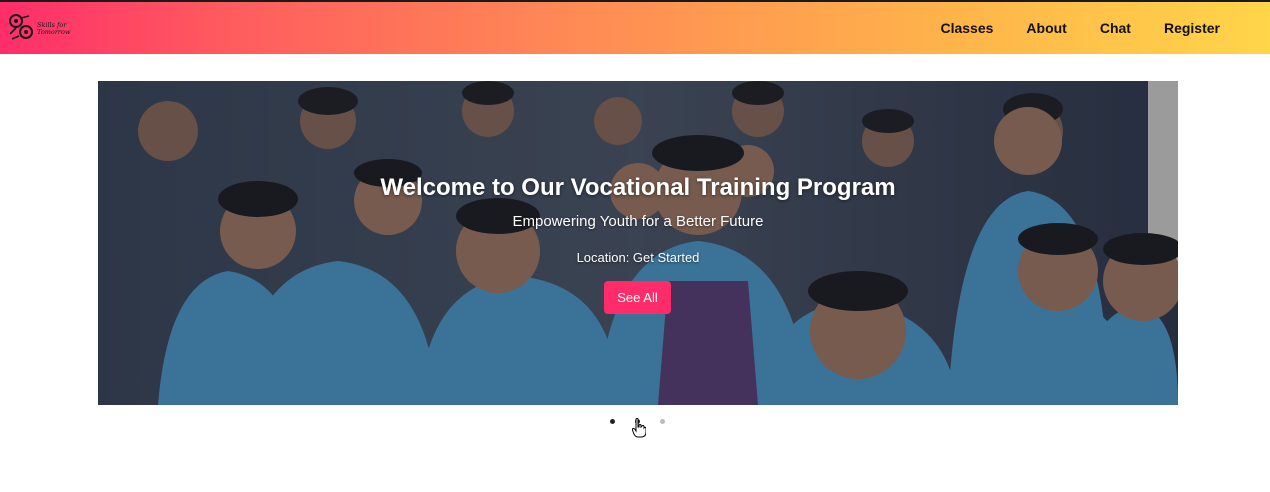 The image size is (1270, 492). Describe the element at coordinates (638, 221) in the screenshot. I see `hero-subtitle: Empowering Youth for a Better Future` at that location.